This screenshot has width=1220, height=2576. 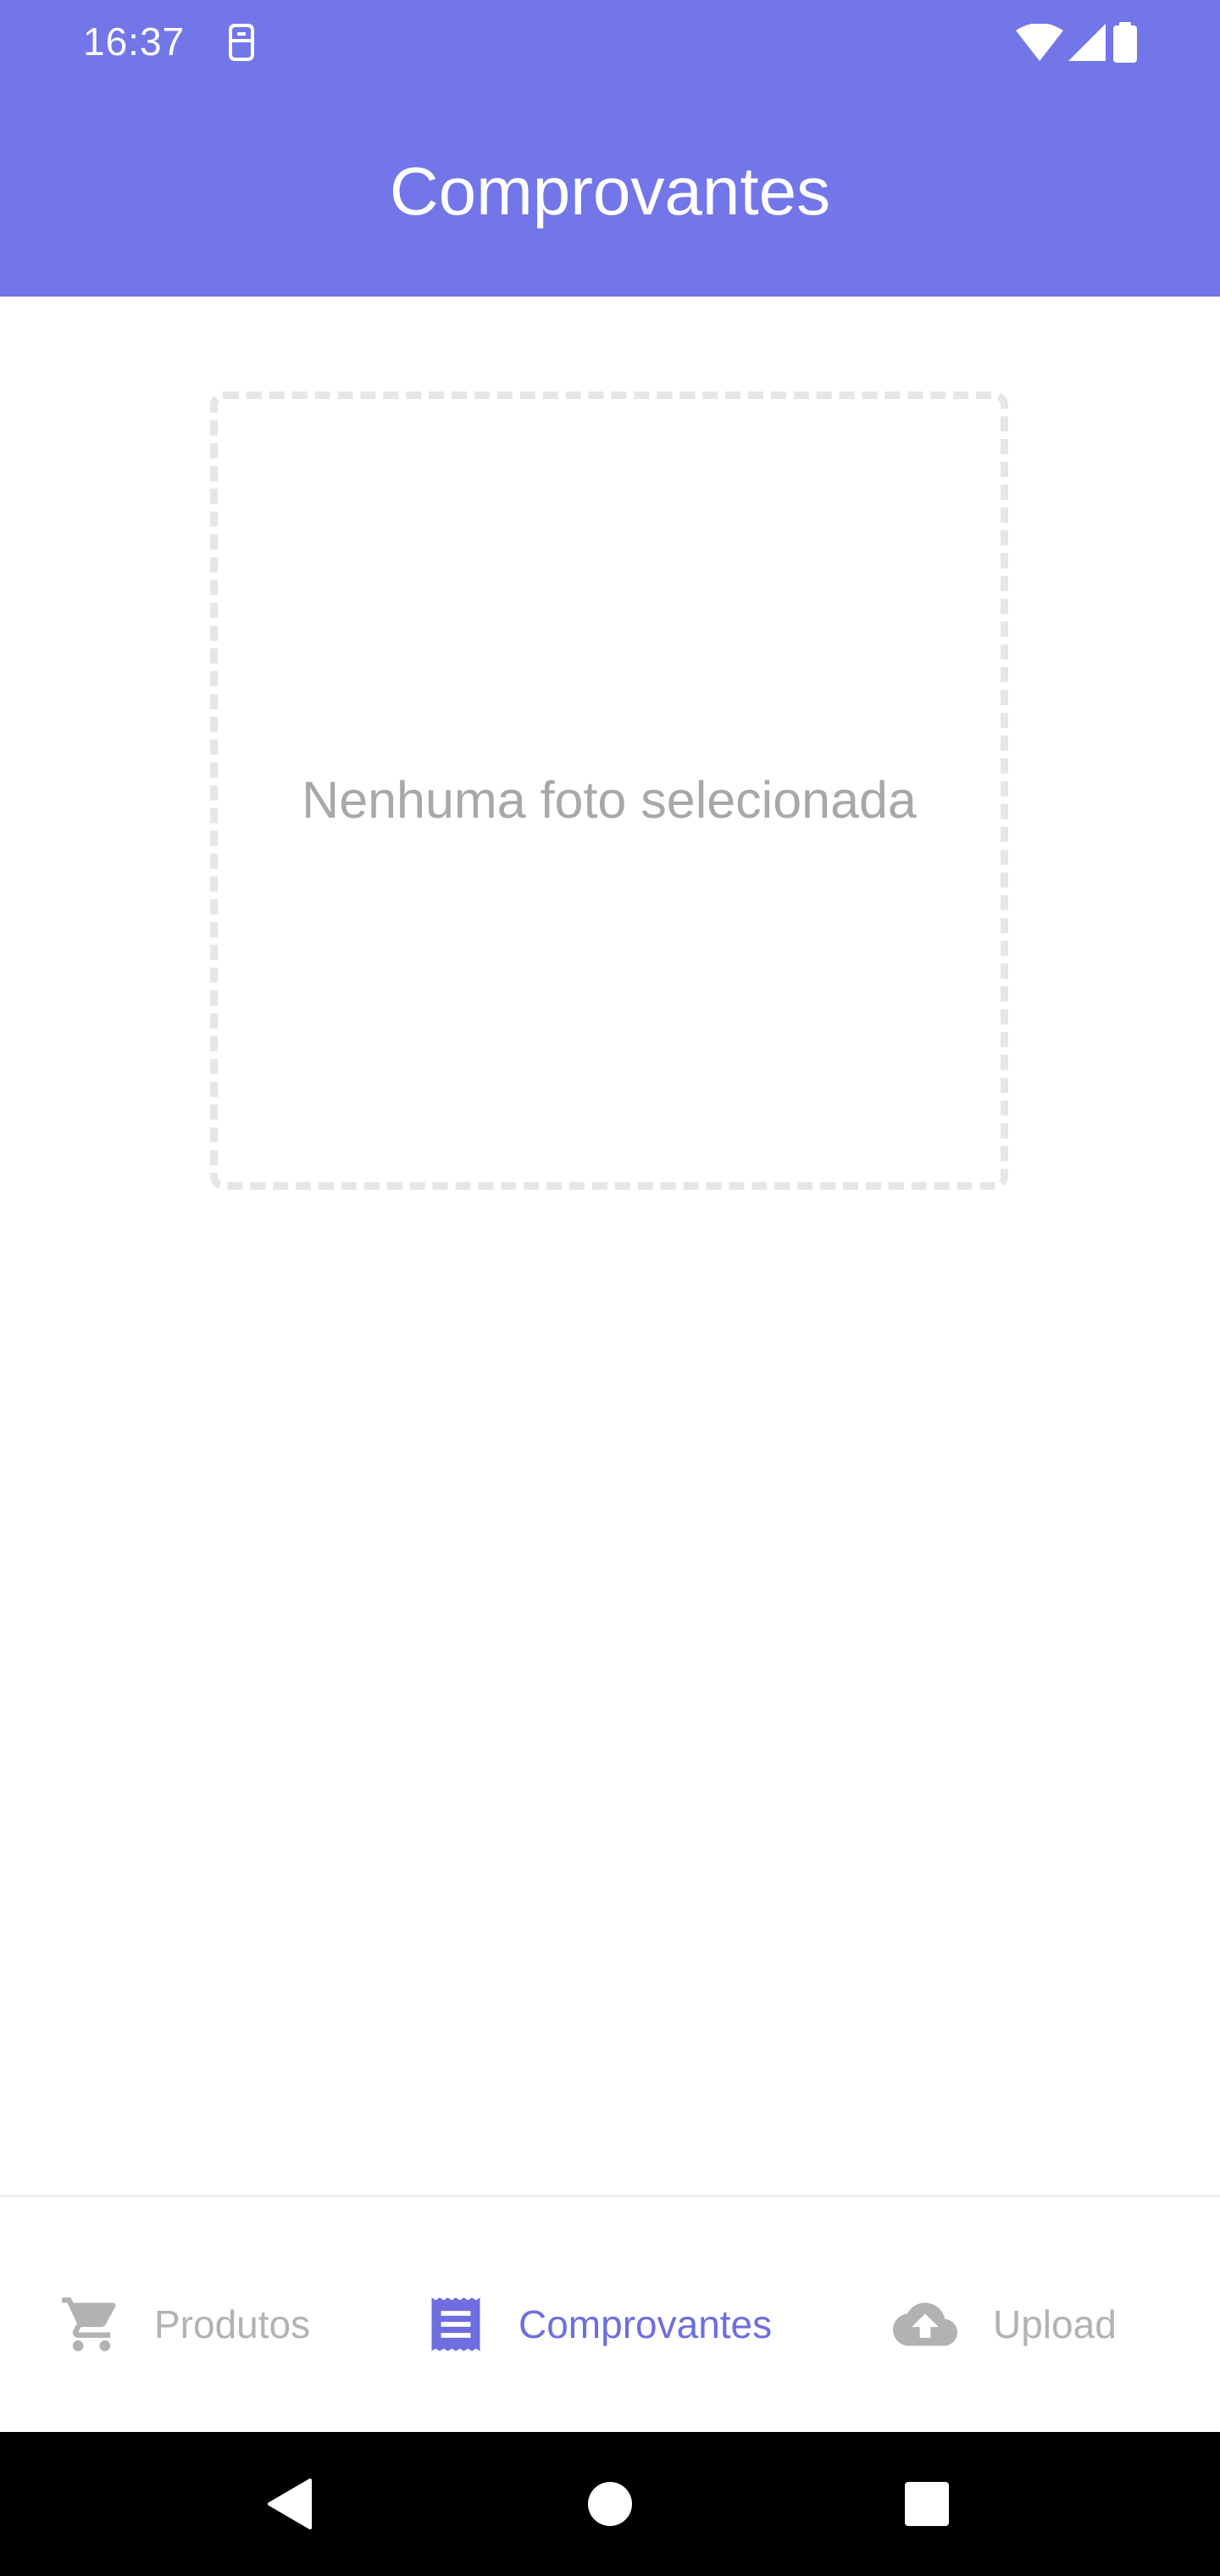 I want to click on back-icon, so click(x=290, y=2504).